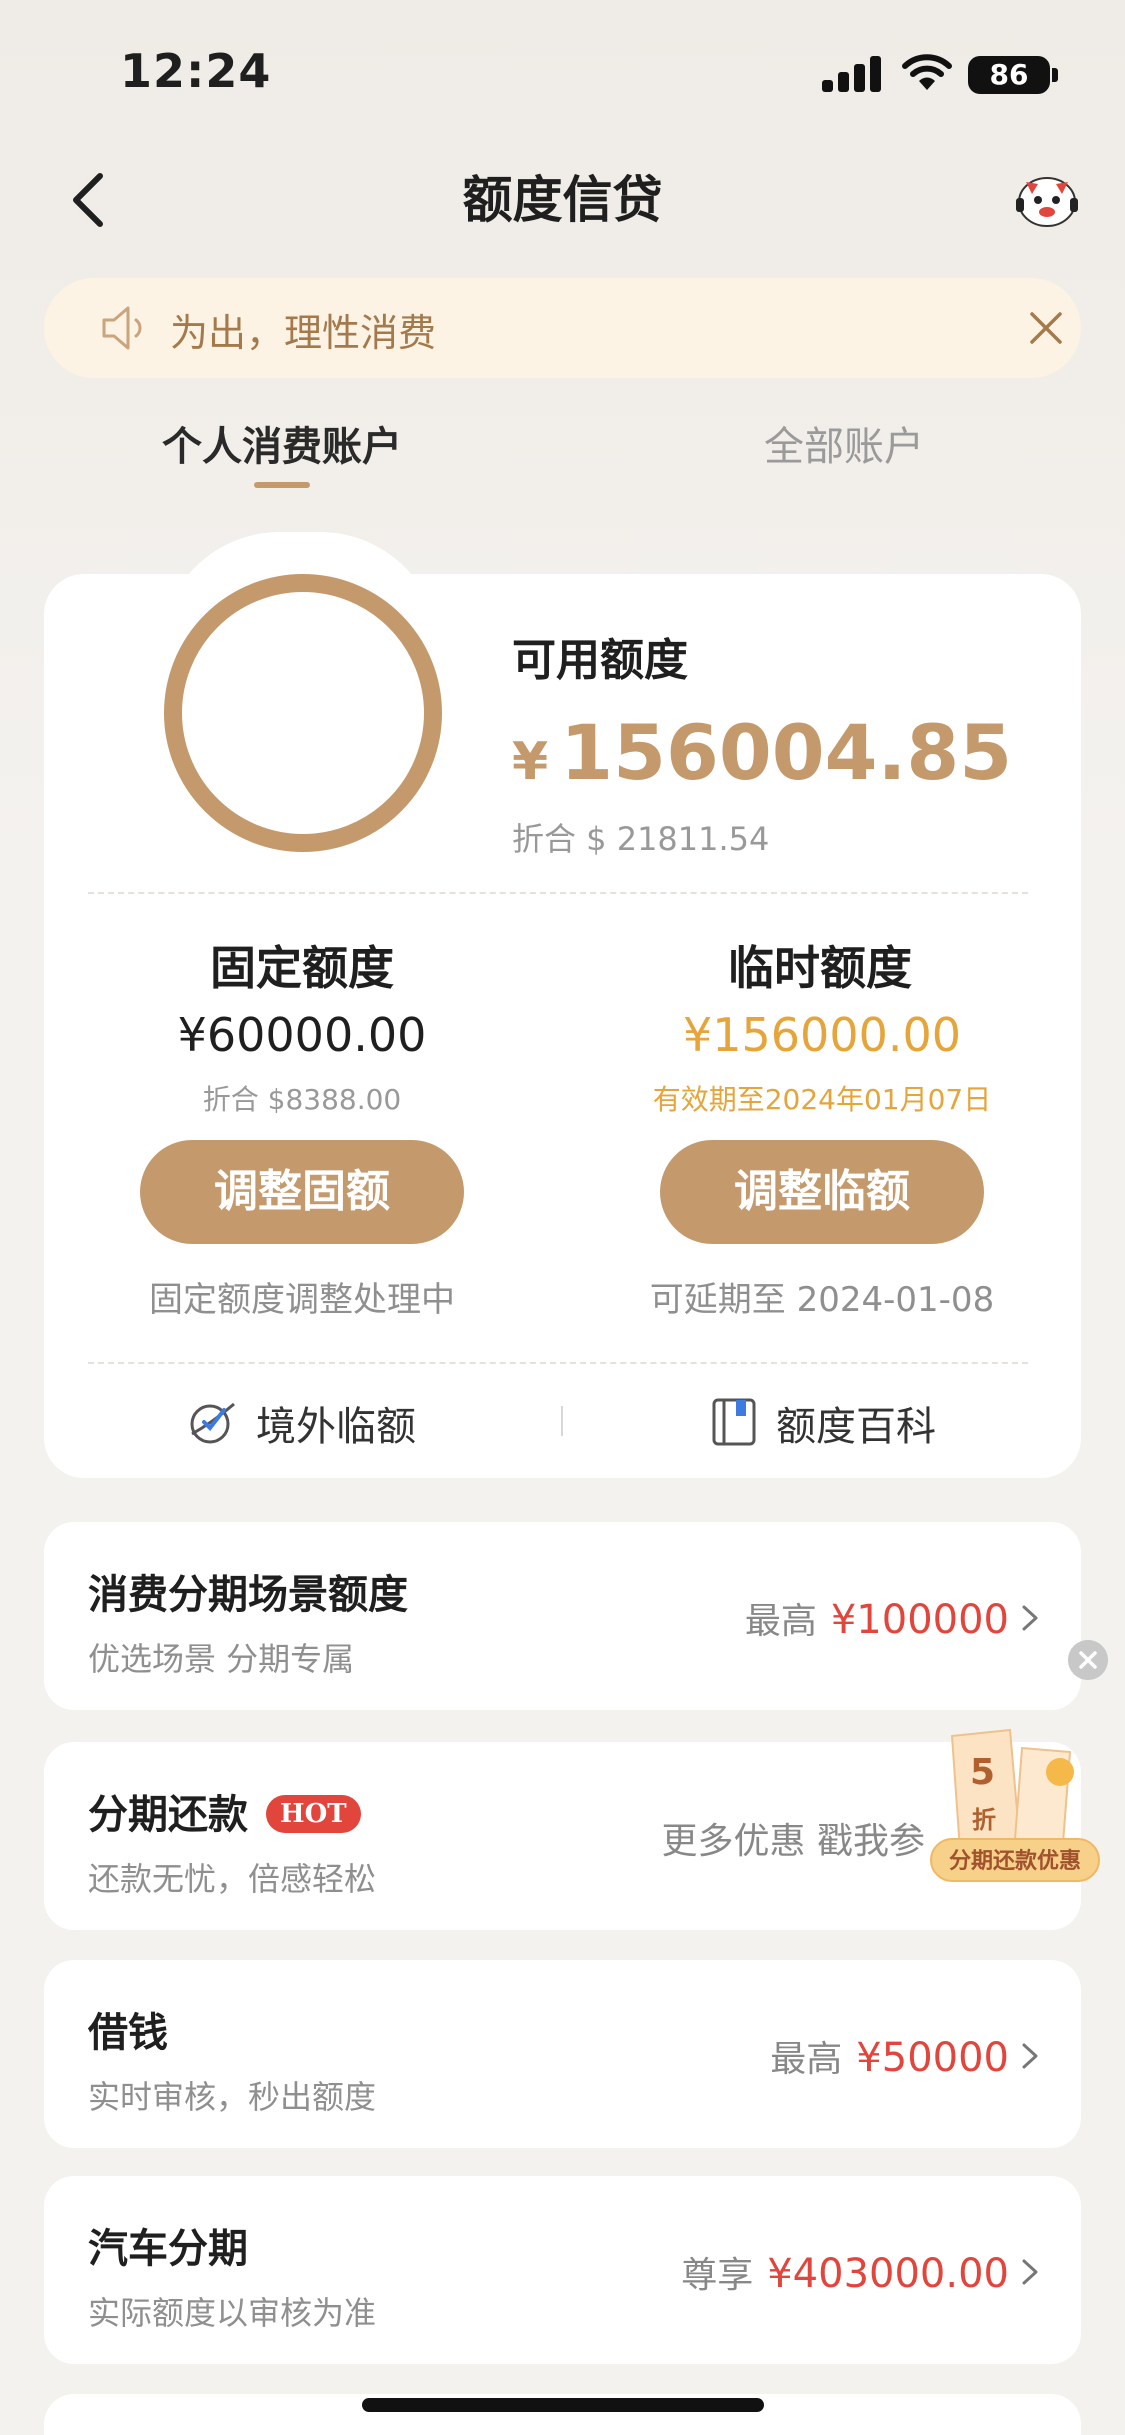  Describe the element at coordinates (302, 1099) in the screenshot. I see `fixed-credit-usd: 折合 $8388.00` at that location.